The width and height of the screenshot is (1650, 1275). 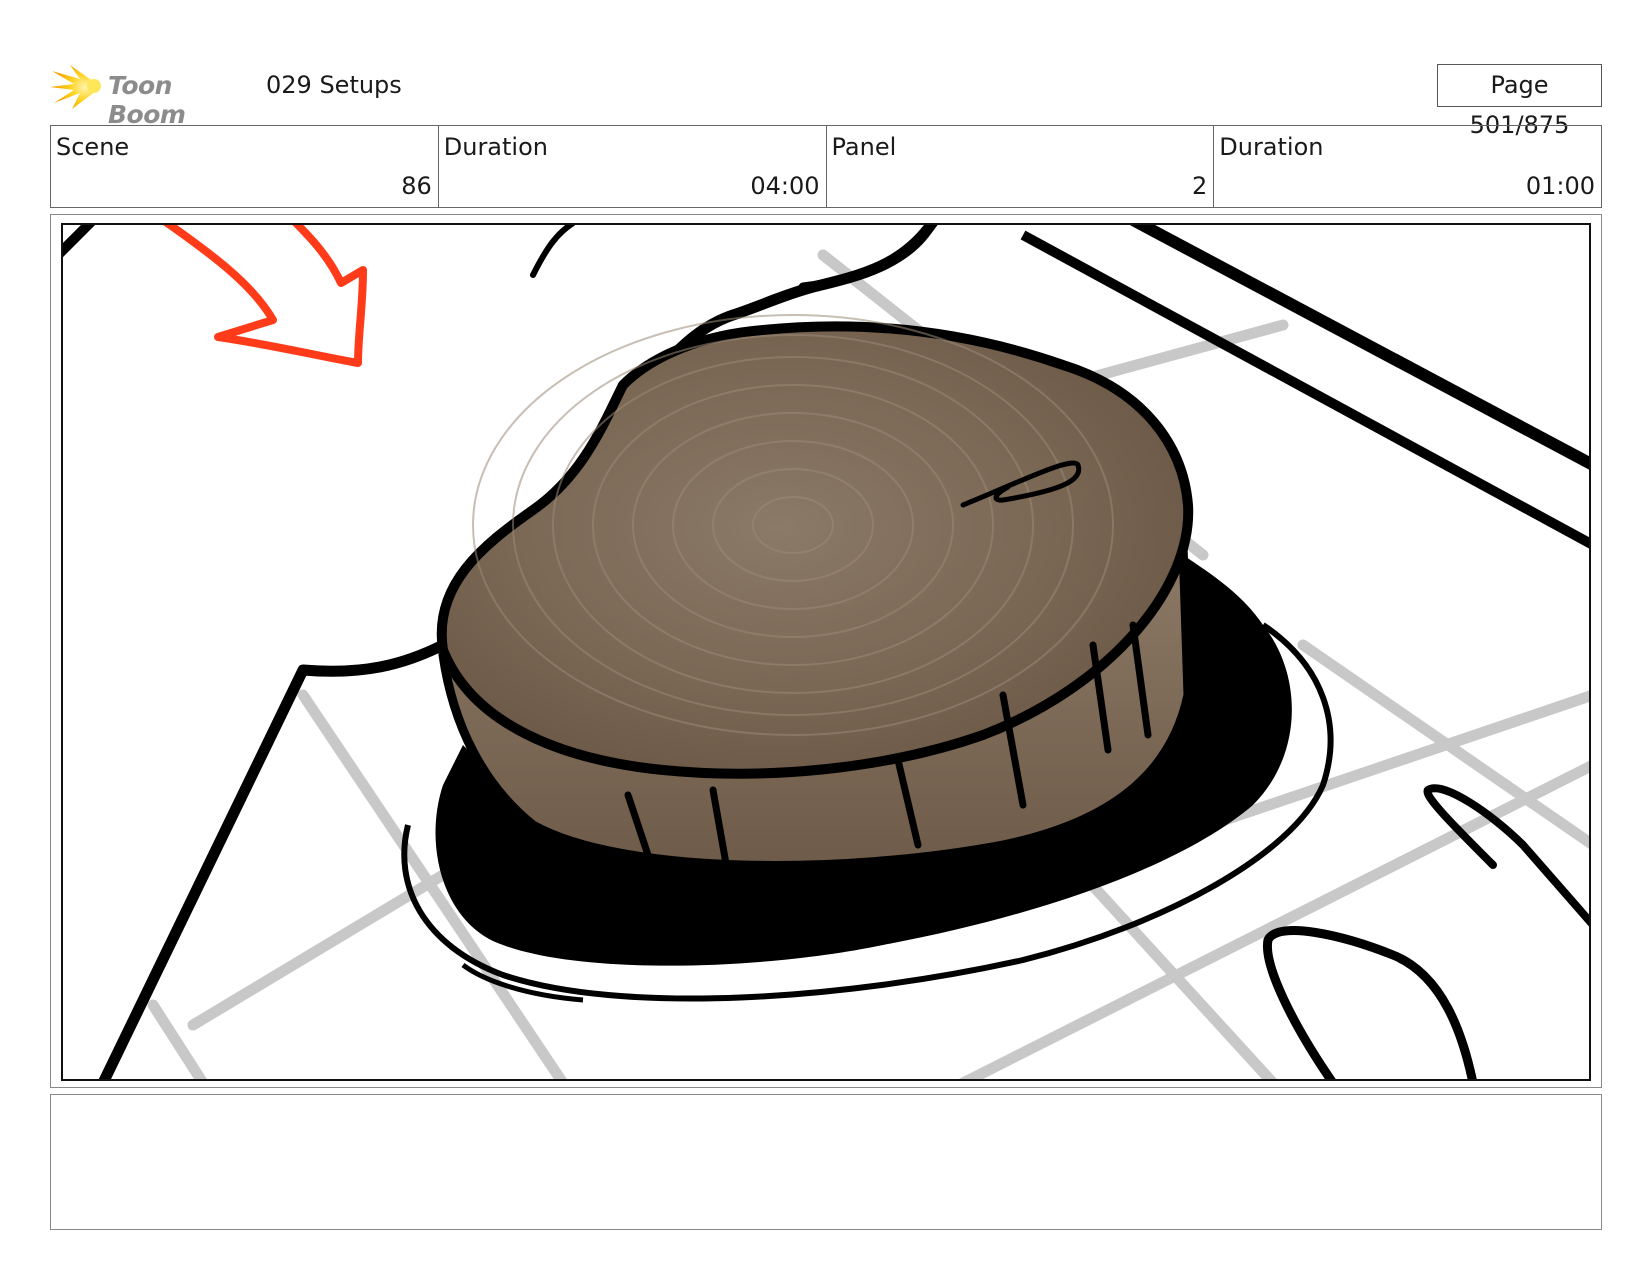 What do you see at coordinates (785, 186) in the screenshot?
I see `scene-duration-value: 04:00` at bounding box center [785, 186].